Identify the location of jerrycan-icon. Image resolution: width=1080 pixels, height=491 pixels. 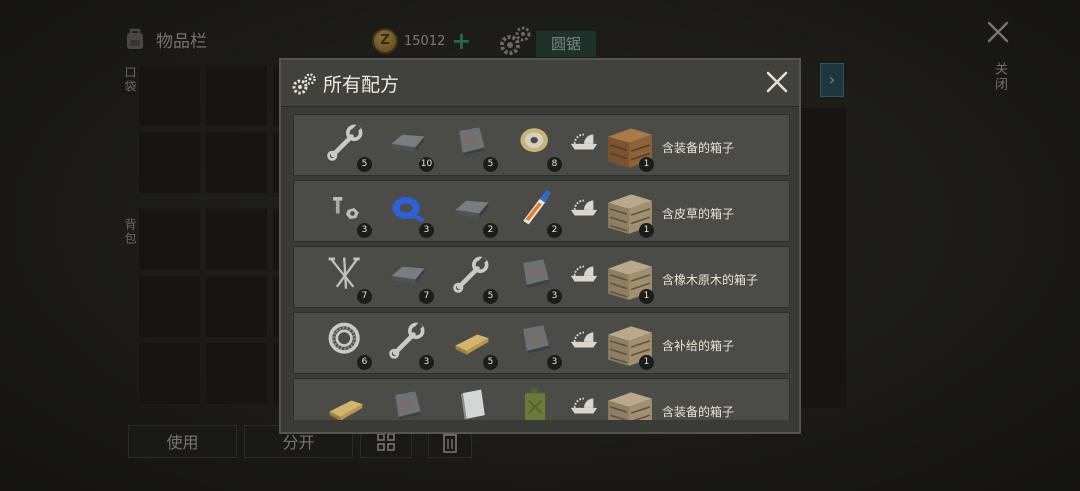
(535, 403).